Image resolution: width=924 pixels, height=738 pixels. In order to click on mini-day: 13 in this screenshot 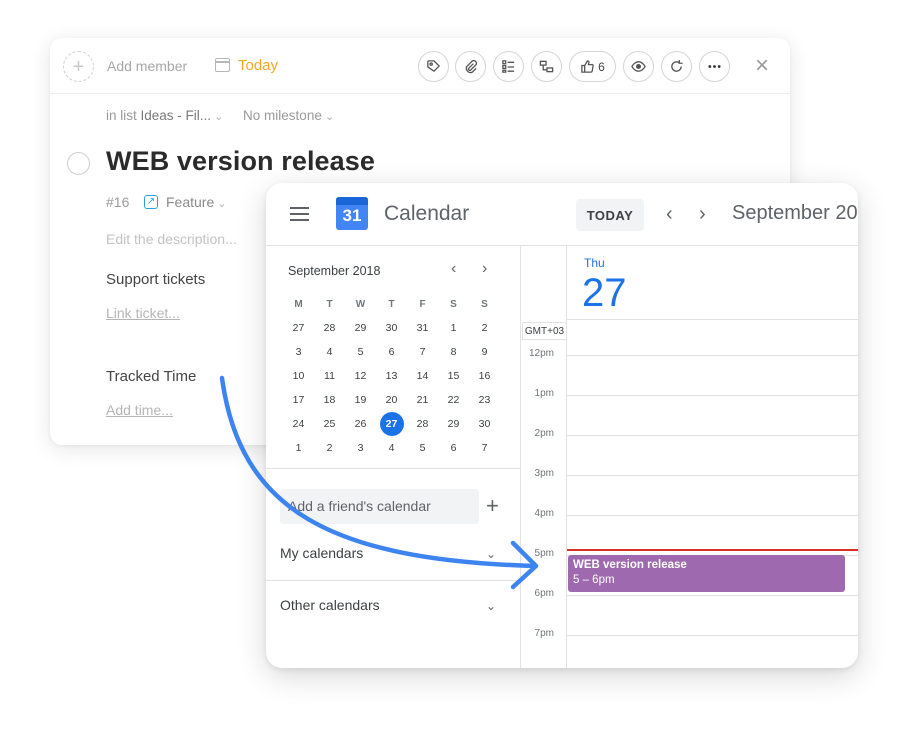, I will do `click(391, 376)`.